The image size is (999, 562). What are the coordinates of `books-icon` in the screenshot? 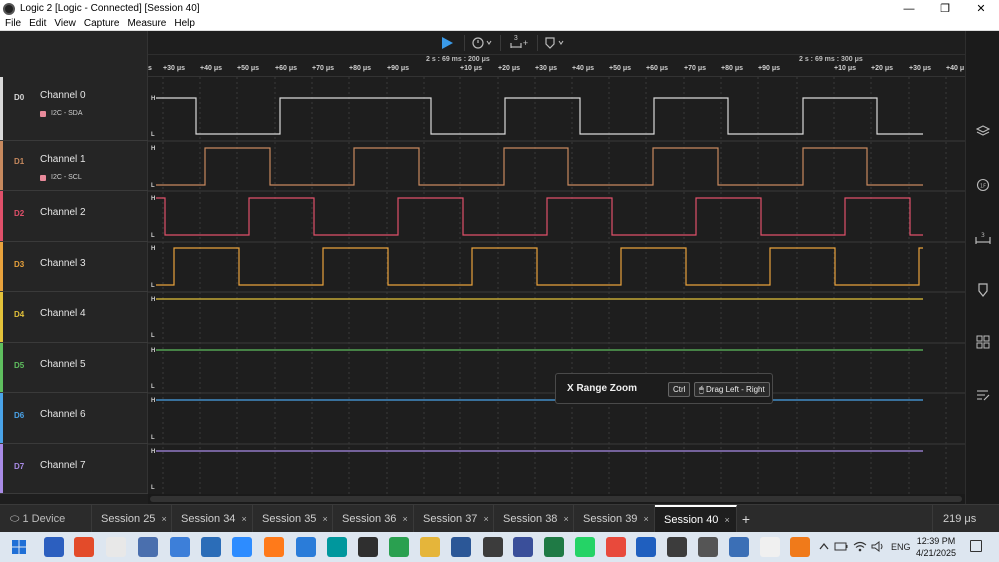 It's located at (708, 547).